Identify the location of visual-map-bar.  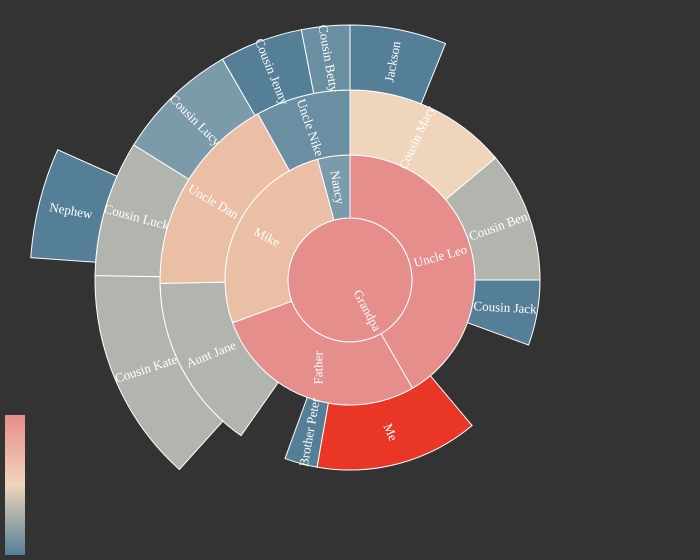
(15, 485).